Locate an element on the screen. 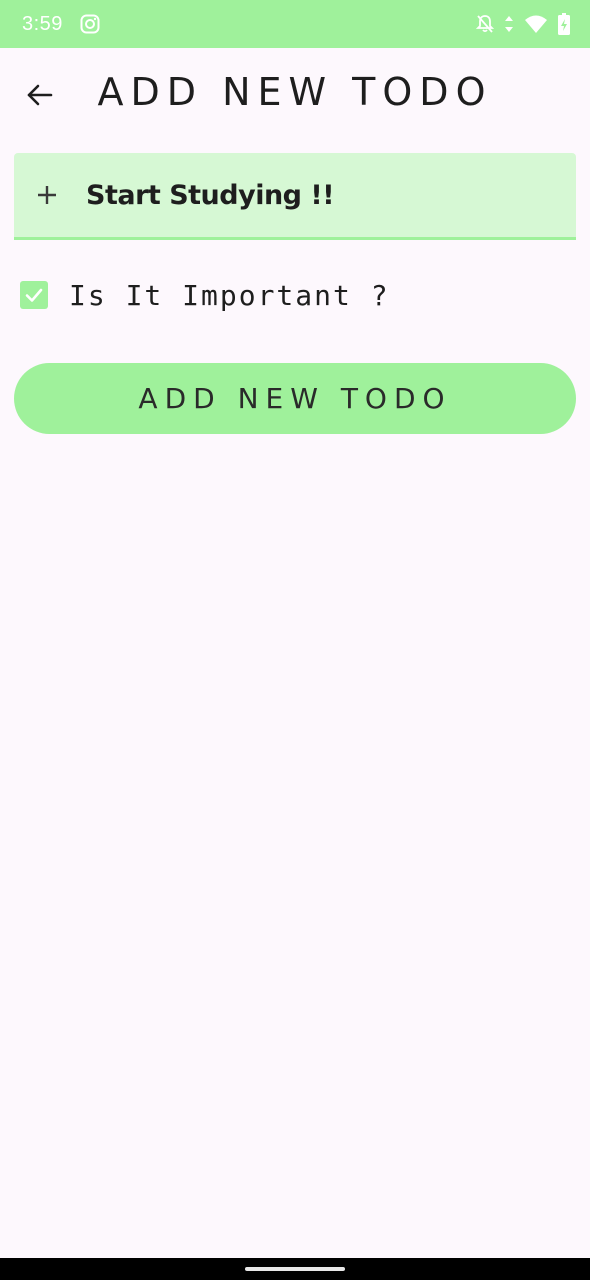 The width and height of the screenshot is (590, 1280). instagram-icon is located at coordinates (90, 24).